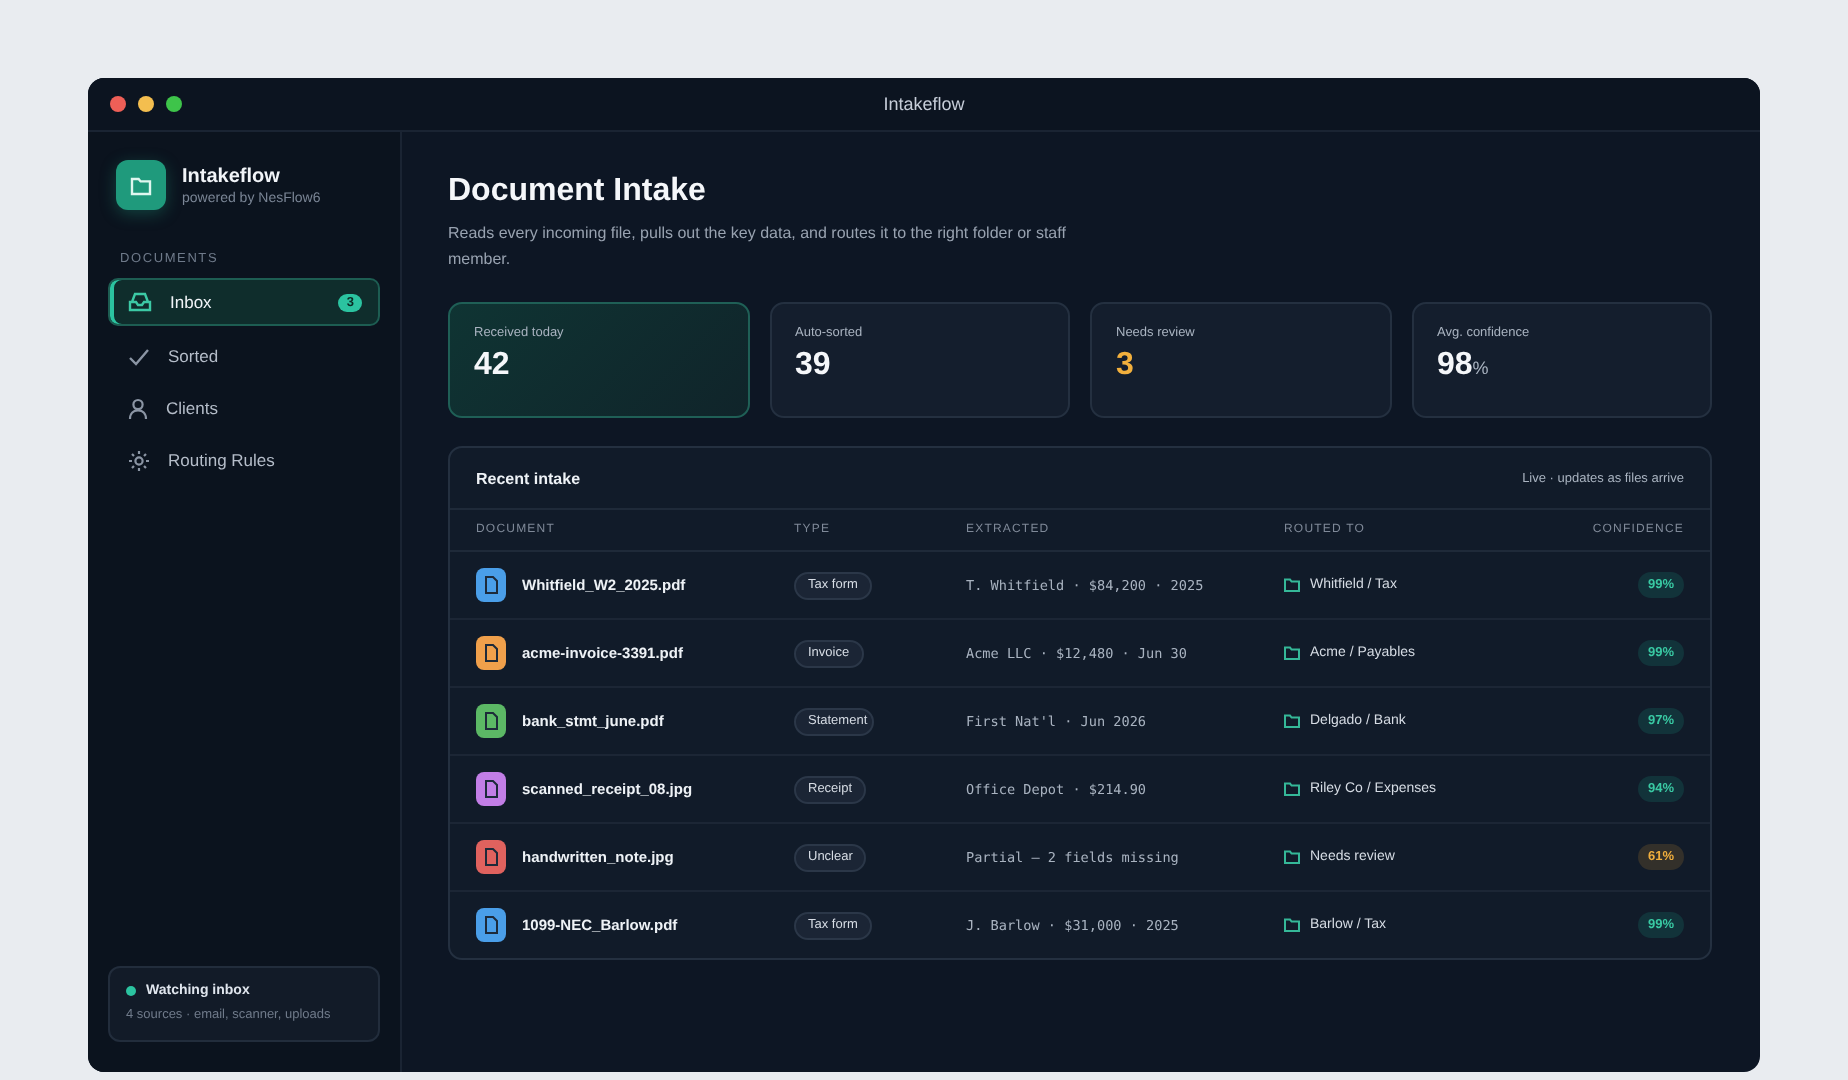  I want to click on minimize-button, so click(146, 104).